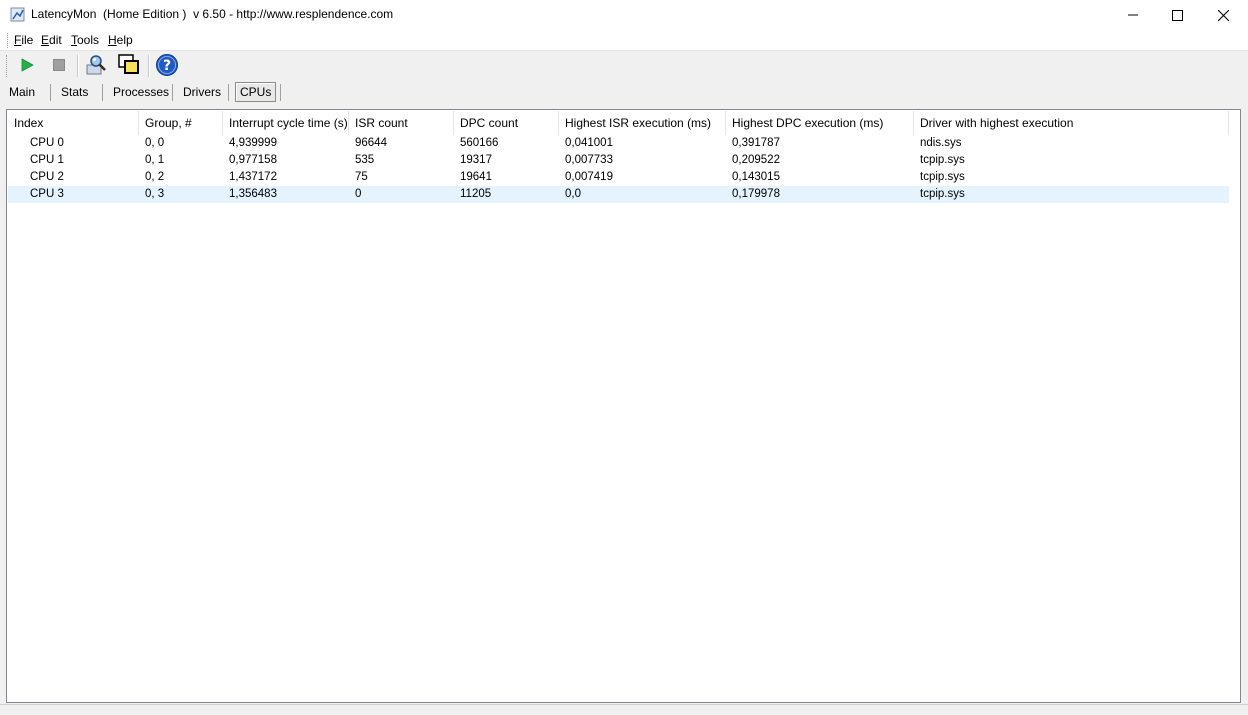 The image size is (1248, 715). Describe the element at coordinates (358, 194) in the screenshot. I see `cell-isr-count: 0` at that location.